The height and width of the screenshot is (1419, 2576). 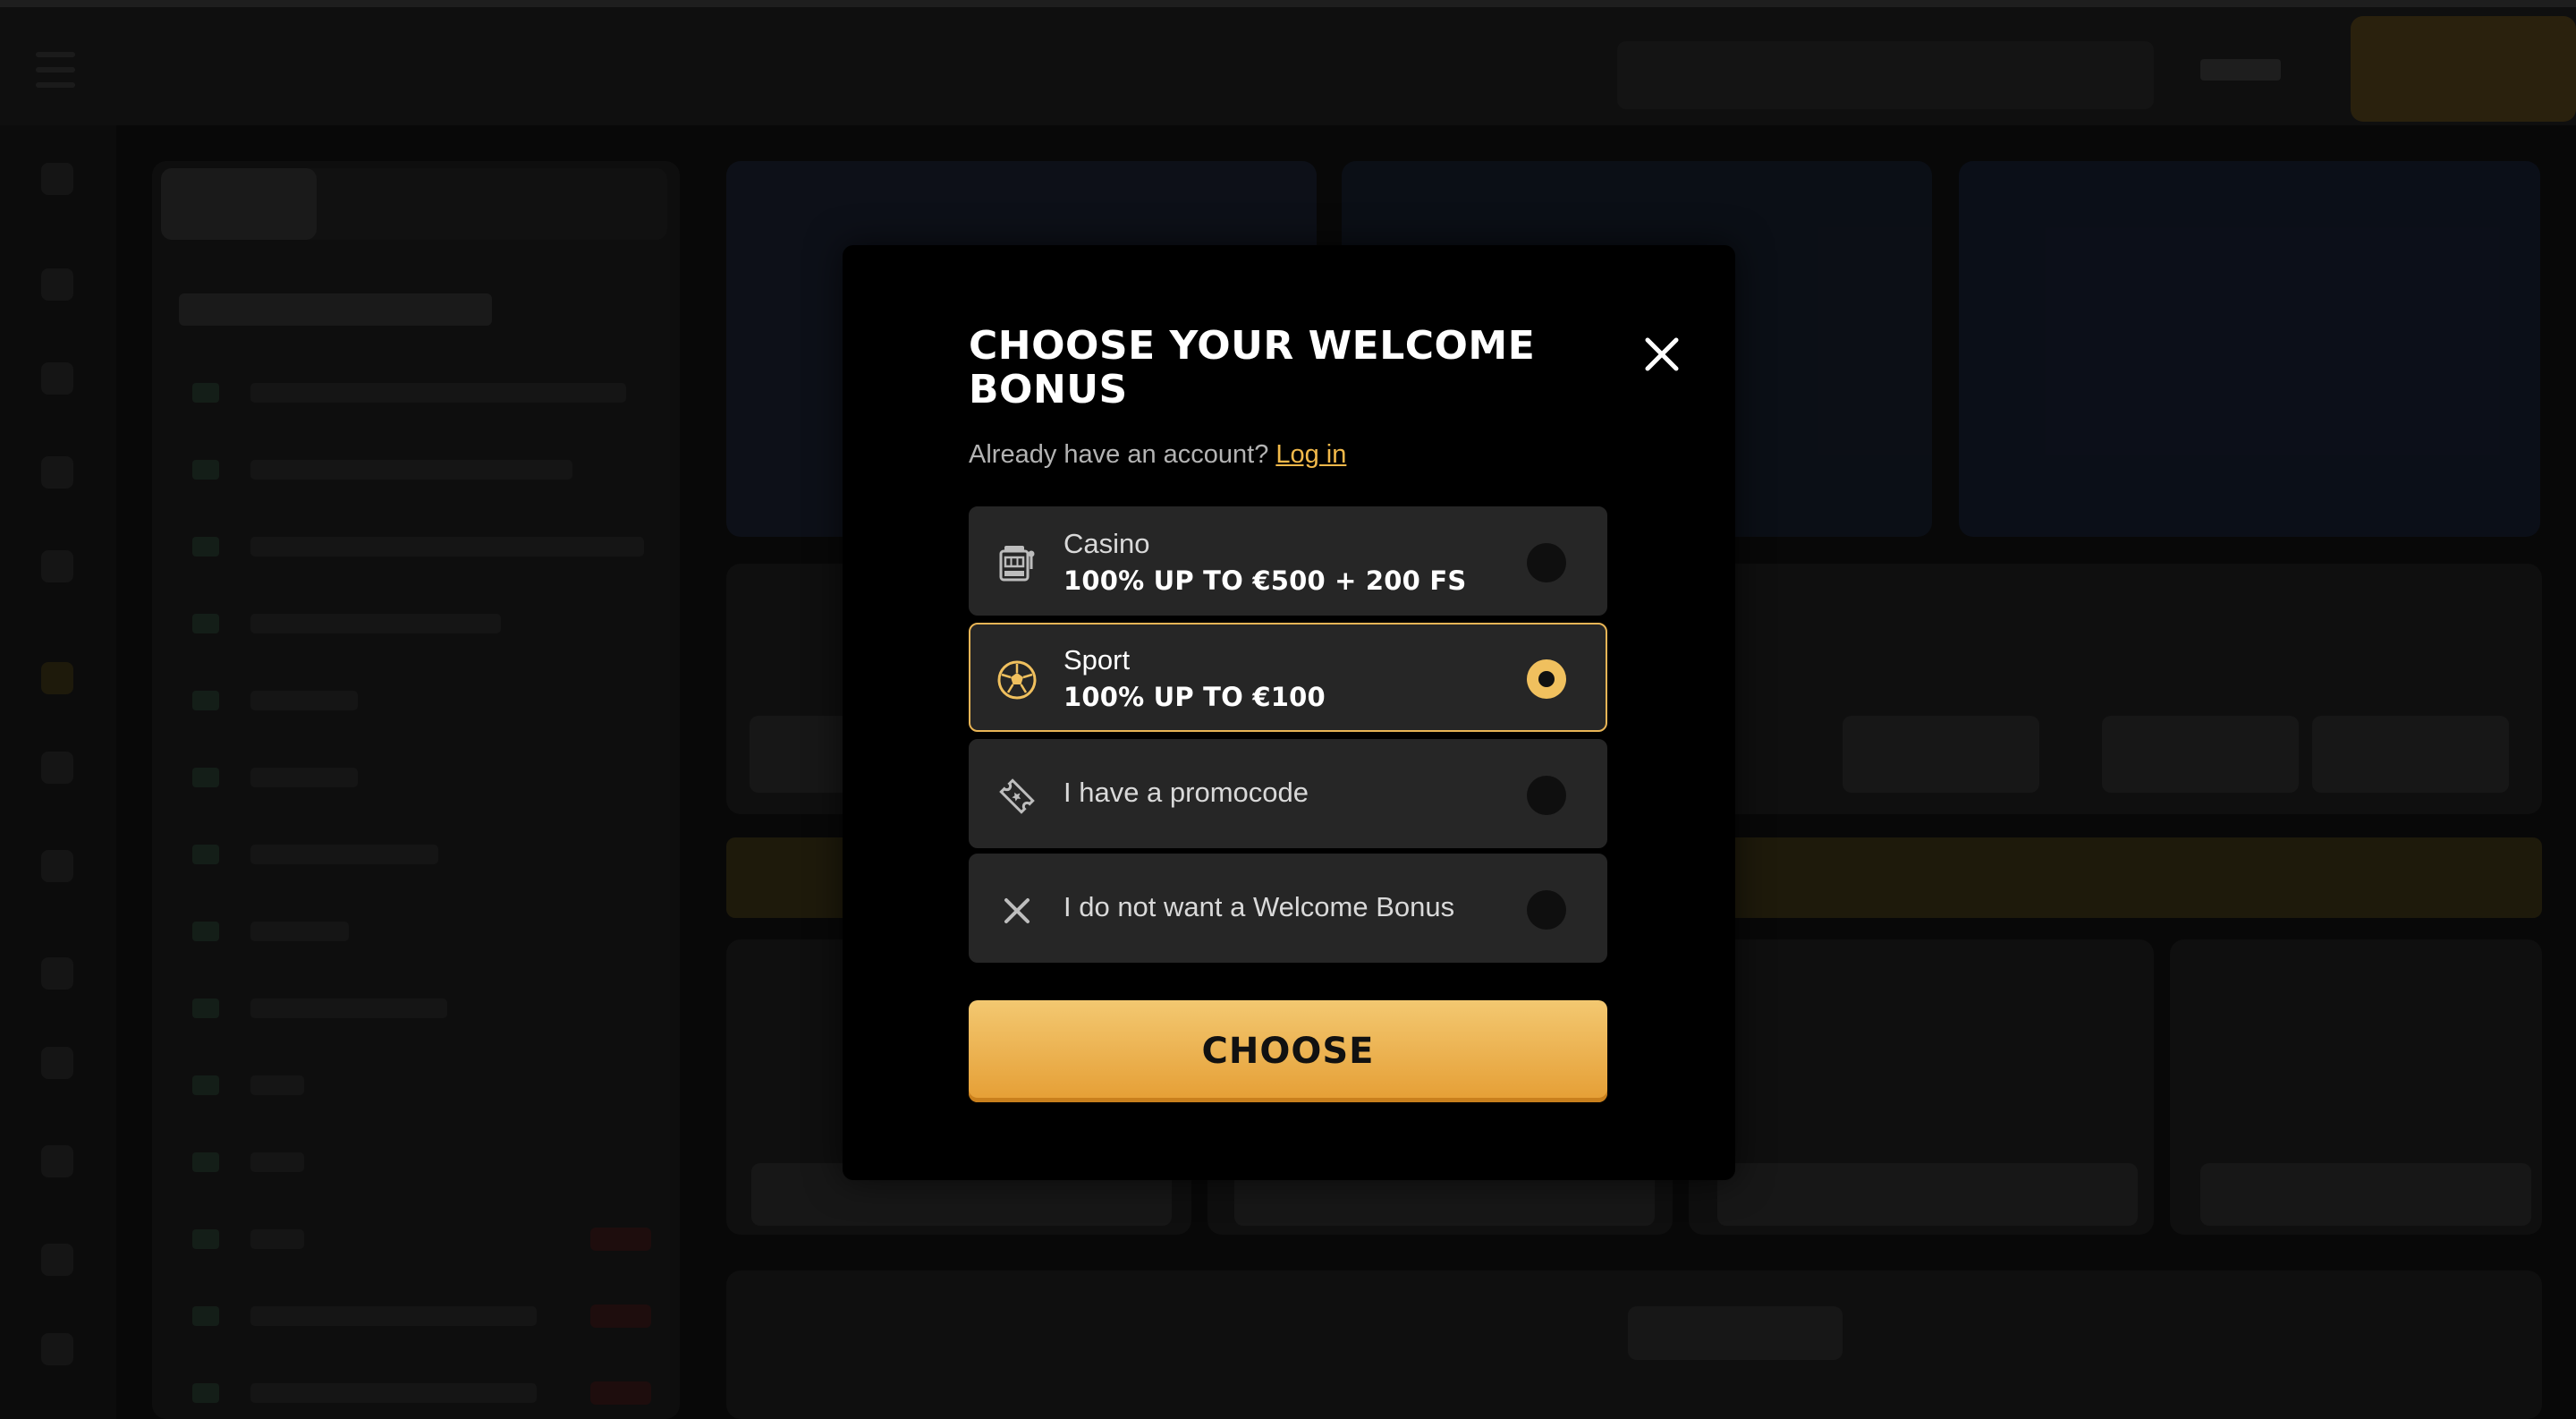 I want to click on slot-machine-icon, so click(x=1017, y=563).